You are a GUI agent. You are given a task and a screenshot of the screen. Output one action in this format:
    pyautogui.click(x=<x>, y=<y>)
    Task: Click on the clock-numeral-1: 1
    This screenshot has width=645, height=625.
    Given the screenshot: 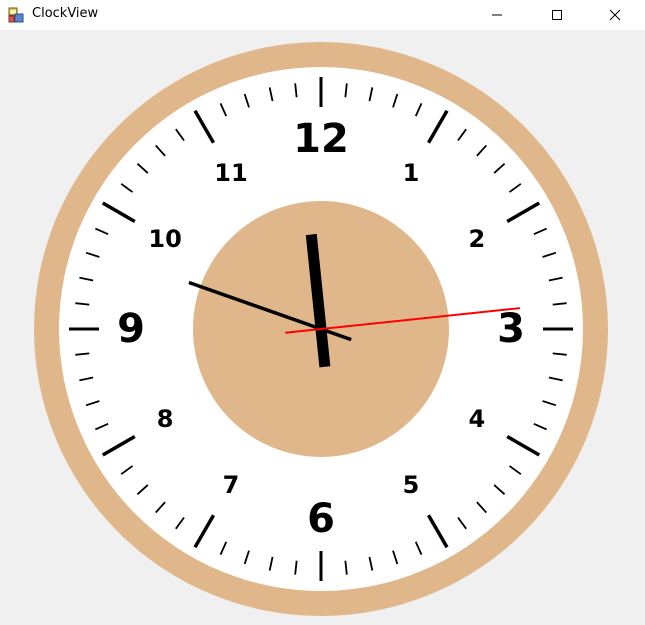 What is the action you would take?
    pyautogui.click(x=411, y=173)
    